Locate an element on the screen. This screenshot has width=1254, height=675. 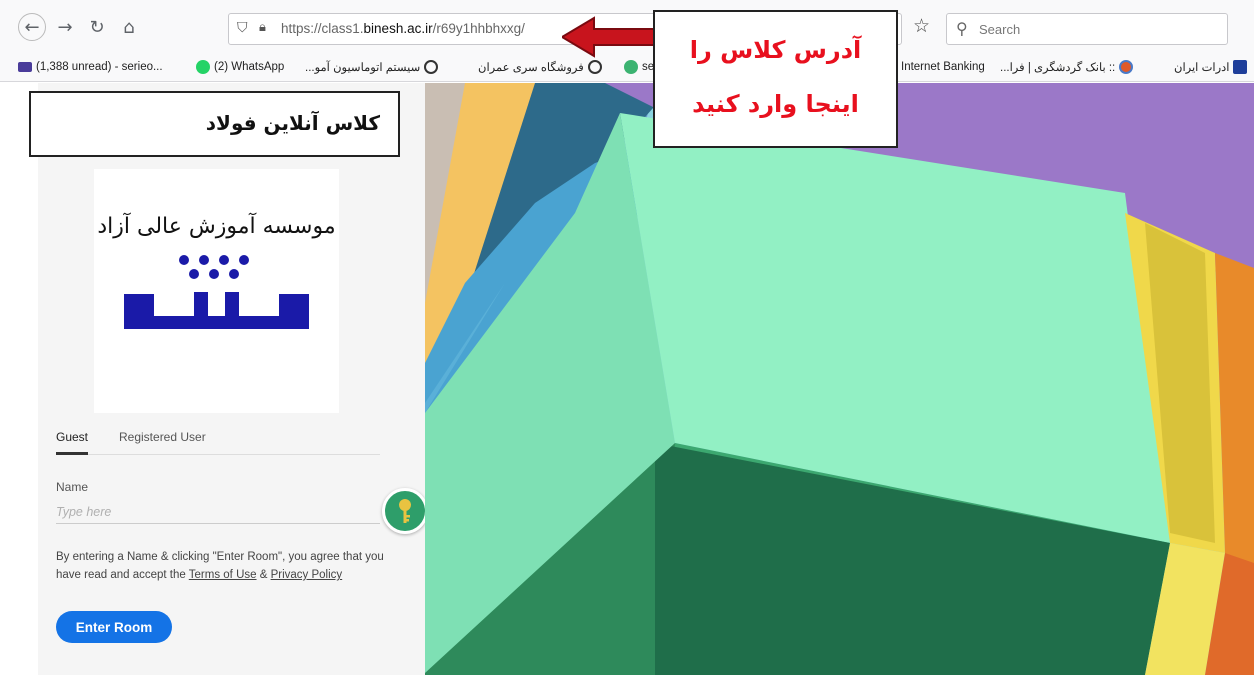
binesh-logo is located at coordinates (216, 292).